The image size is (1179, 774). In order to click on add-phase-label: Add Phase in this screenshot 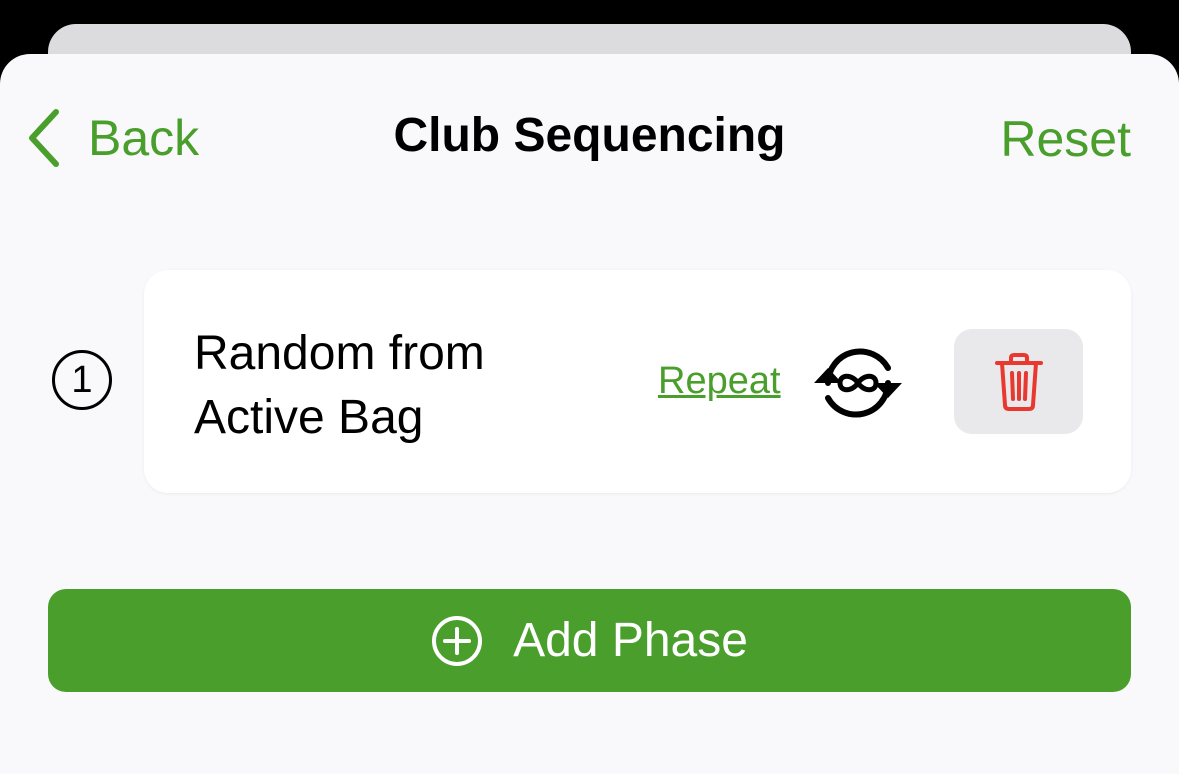, I will do `click(630, 640)`.